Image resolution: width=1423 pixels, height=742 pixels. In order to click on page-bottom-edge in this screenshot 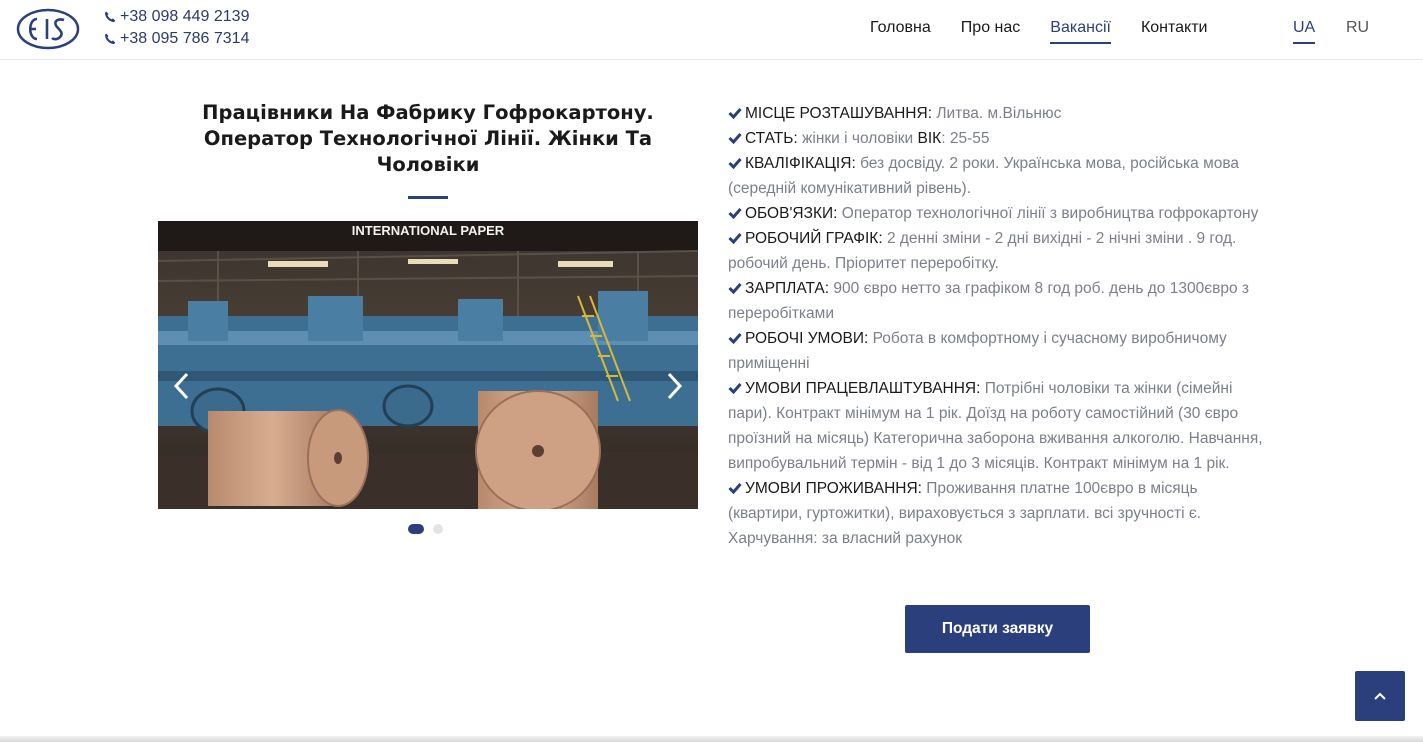, I will do `click(711, 739)`.